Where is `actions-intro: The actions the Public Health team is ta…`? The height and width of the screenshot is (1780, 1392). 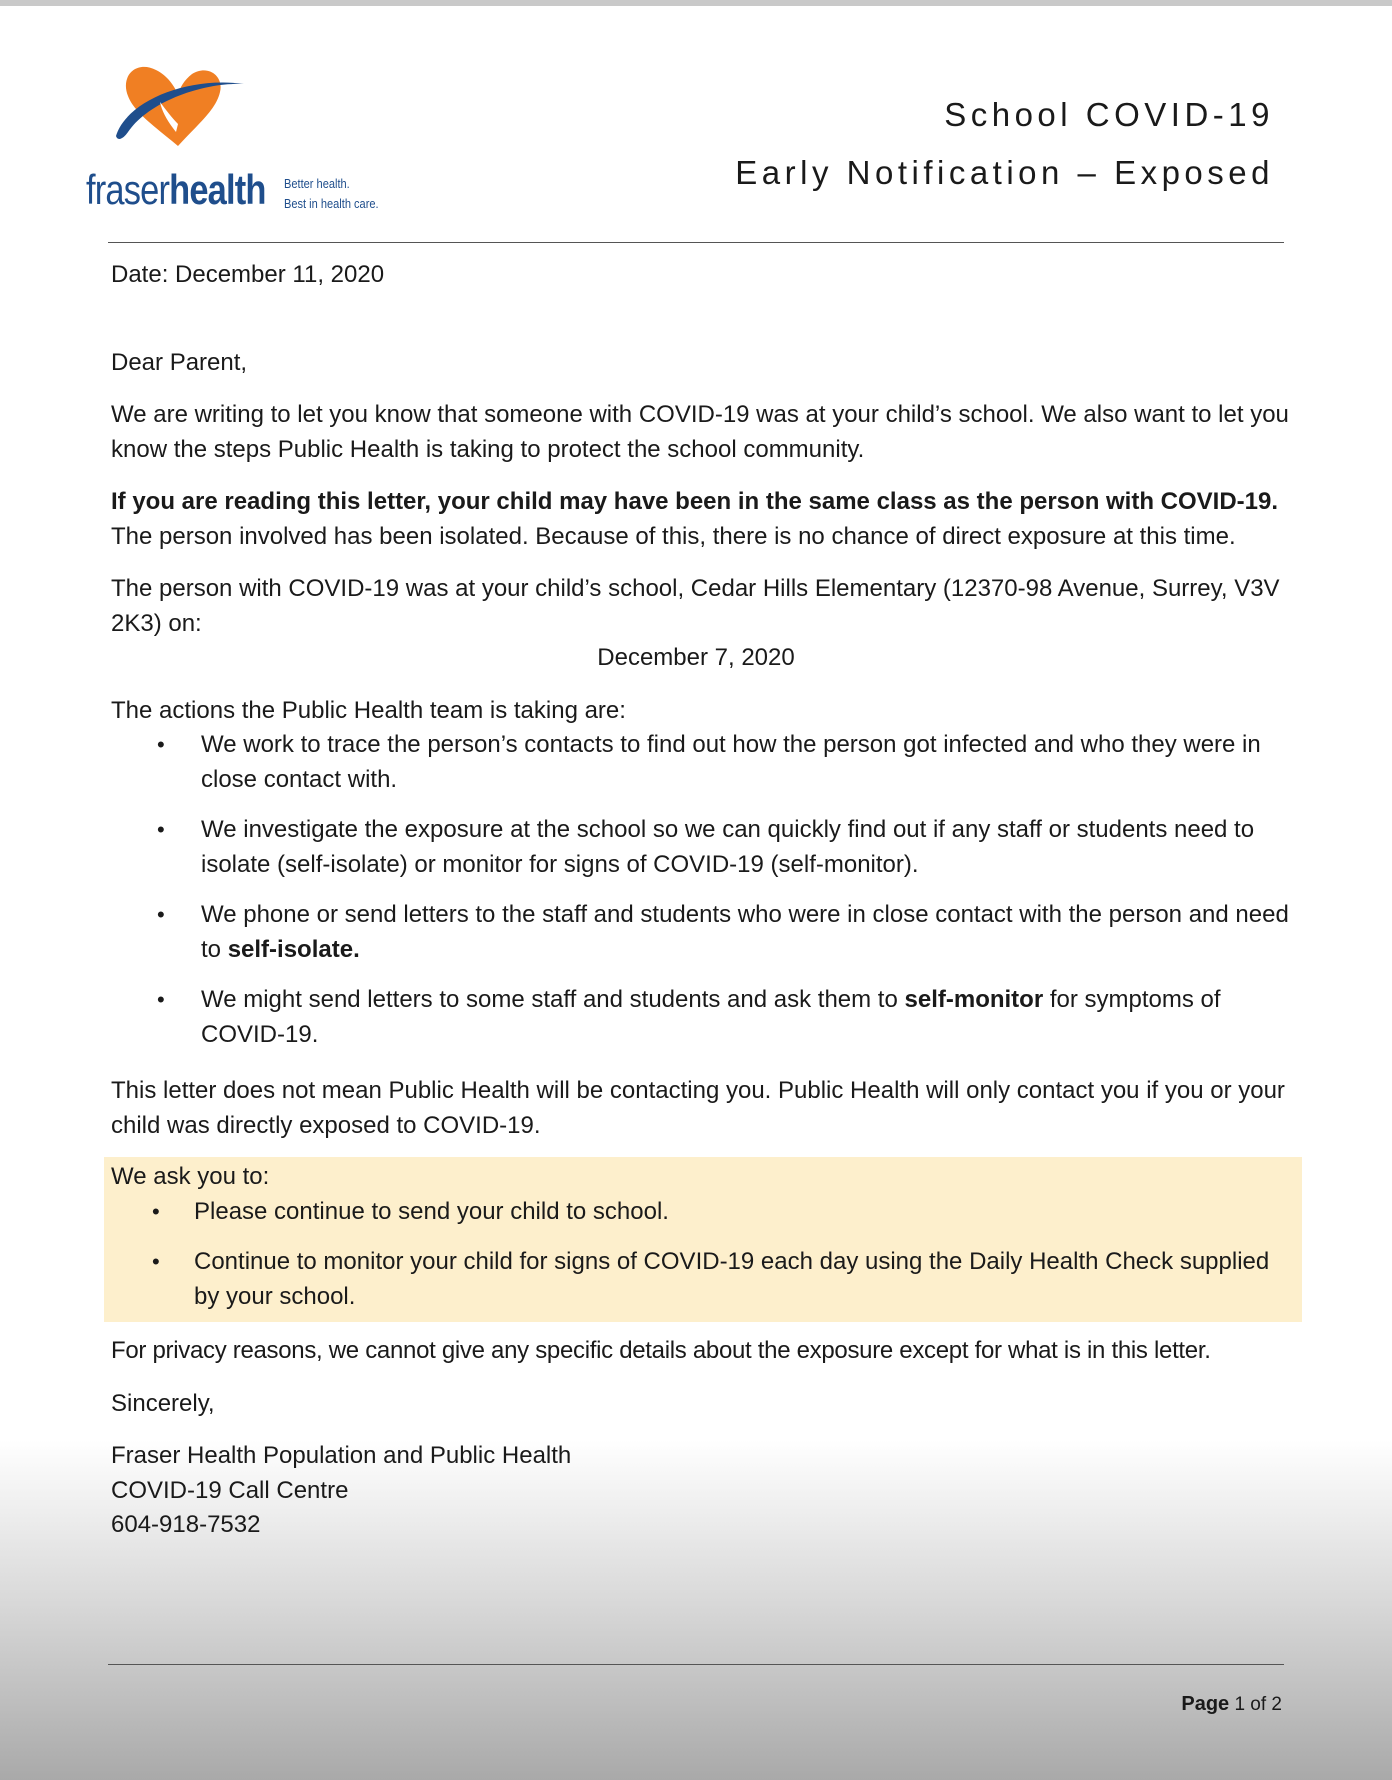 actions-intro: The actions the Public Health team is ta… is located at coordinates (368, 710).